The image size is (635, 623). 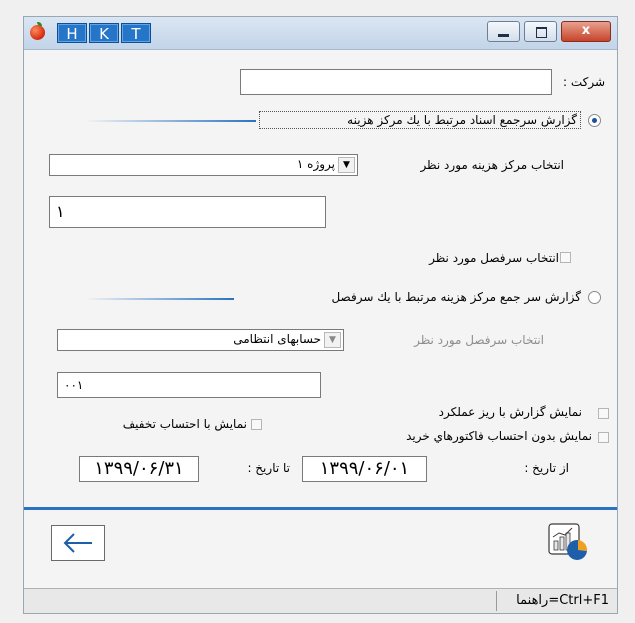 What do you see at coordinates (396, 82) in the screenshot?
I see `company-input` at bounding box center [396, 82].